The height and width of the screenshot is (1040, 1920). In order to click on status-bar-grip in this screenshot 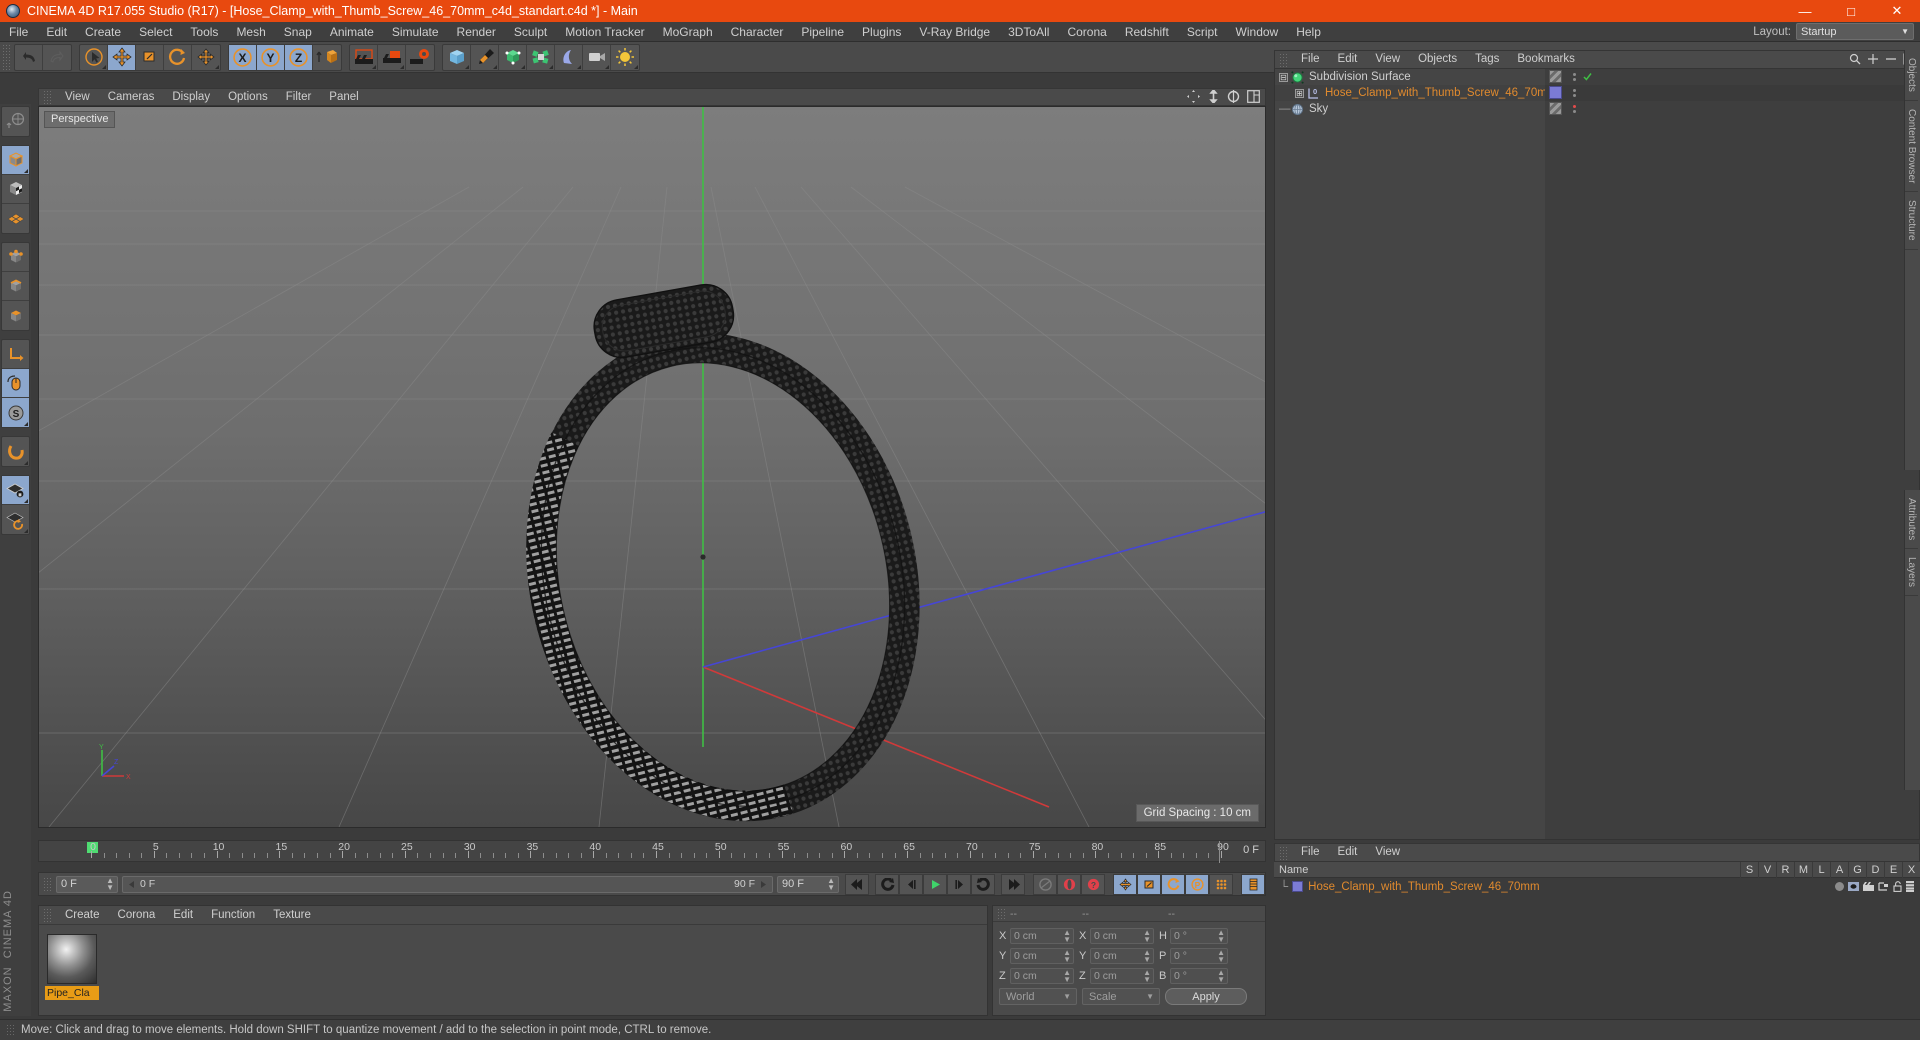, I will do `click(10, 1030)`.